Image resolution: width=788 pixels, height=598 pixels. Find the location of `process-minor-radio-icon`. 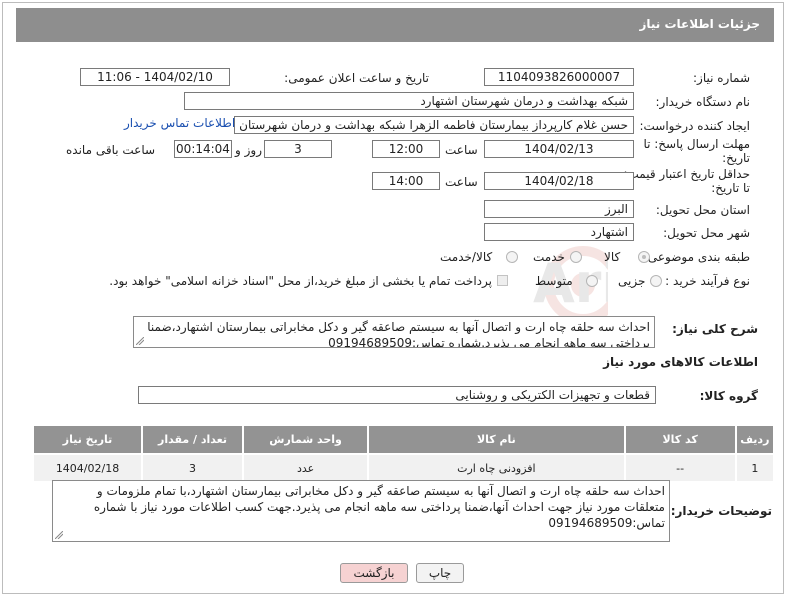

process-minor-radio-icon is located at coordinates (656, 281).